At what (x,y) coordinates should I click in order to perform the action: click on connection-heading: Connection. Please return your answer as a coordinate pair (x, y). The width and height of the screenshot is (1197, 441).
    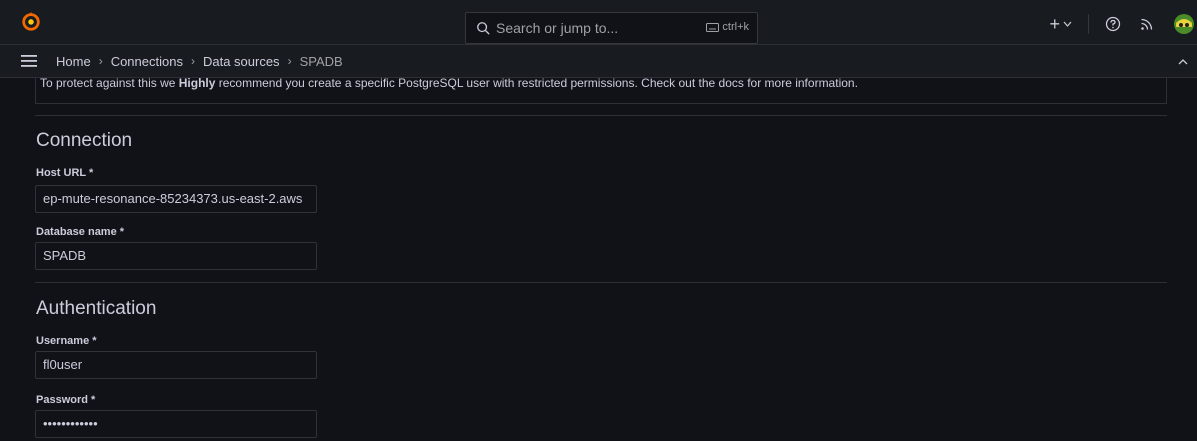
    Looking at the image, I should click on (84, 140).